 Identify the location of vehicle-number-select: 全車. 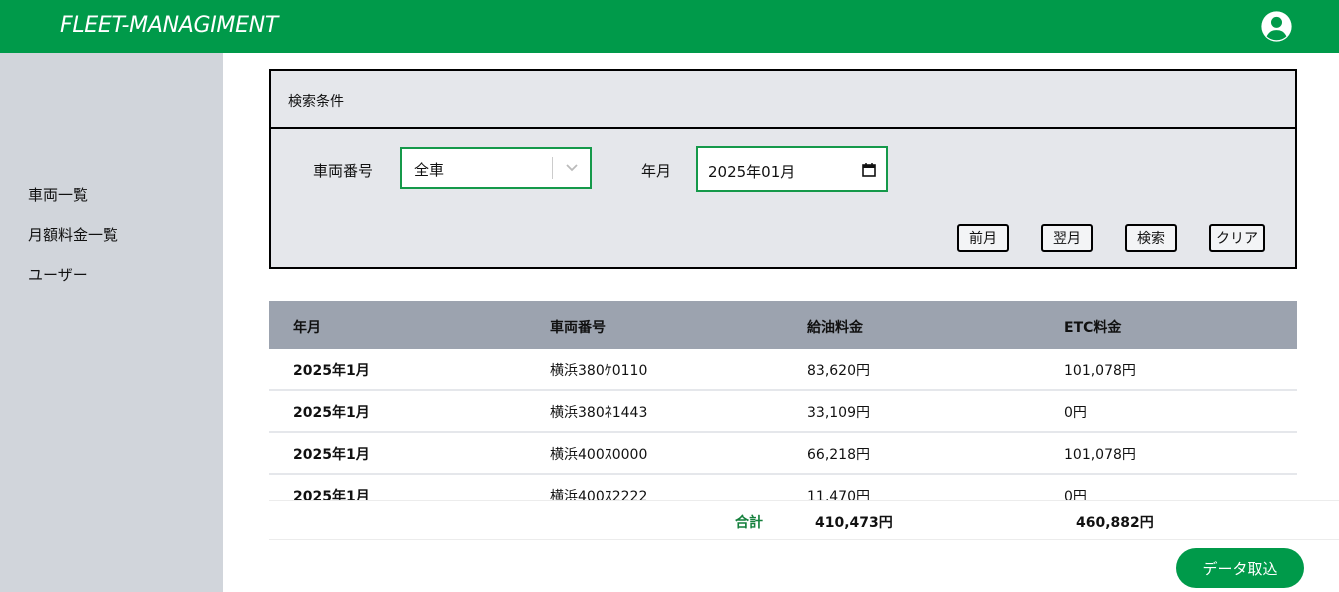
(496, 168).